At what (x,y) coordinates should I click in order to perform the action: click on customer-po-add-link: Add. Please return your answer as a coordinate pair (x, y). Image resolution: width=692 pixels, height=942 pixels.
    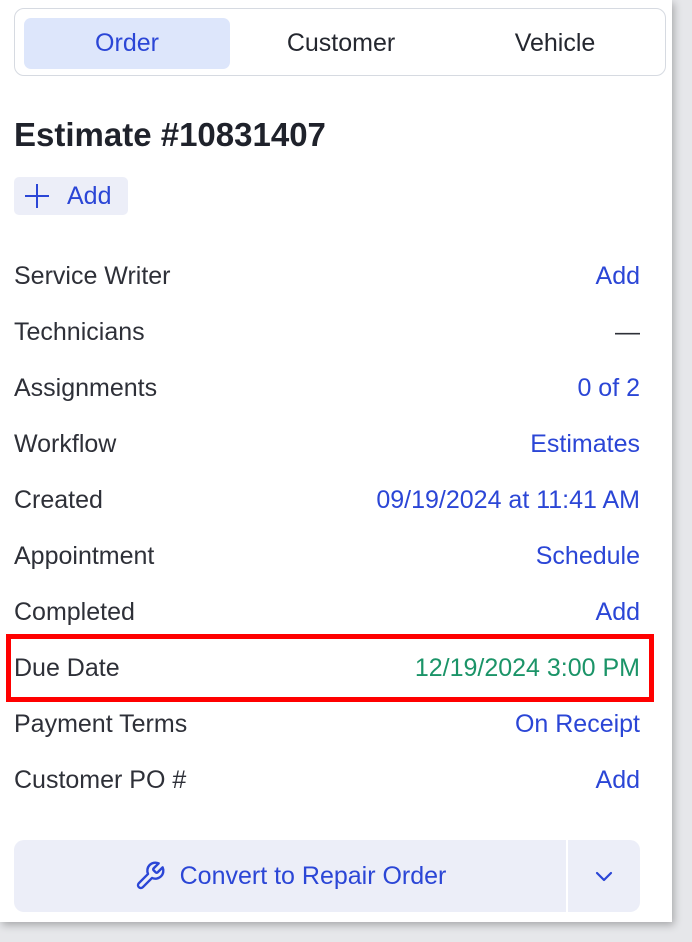
    Looking at the image, I should click on (618, 780).